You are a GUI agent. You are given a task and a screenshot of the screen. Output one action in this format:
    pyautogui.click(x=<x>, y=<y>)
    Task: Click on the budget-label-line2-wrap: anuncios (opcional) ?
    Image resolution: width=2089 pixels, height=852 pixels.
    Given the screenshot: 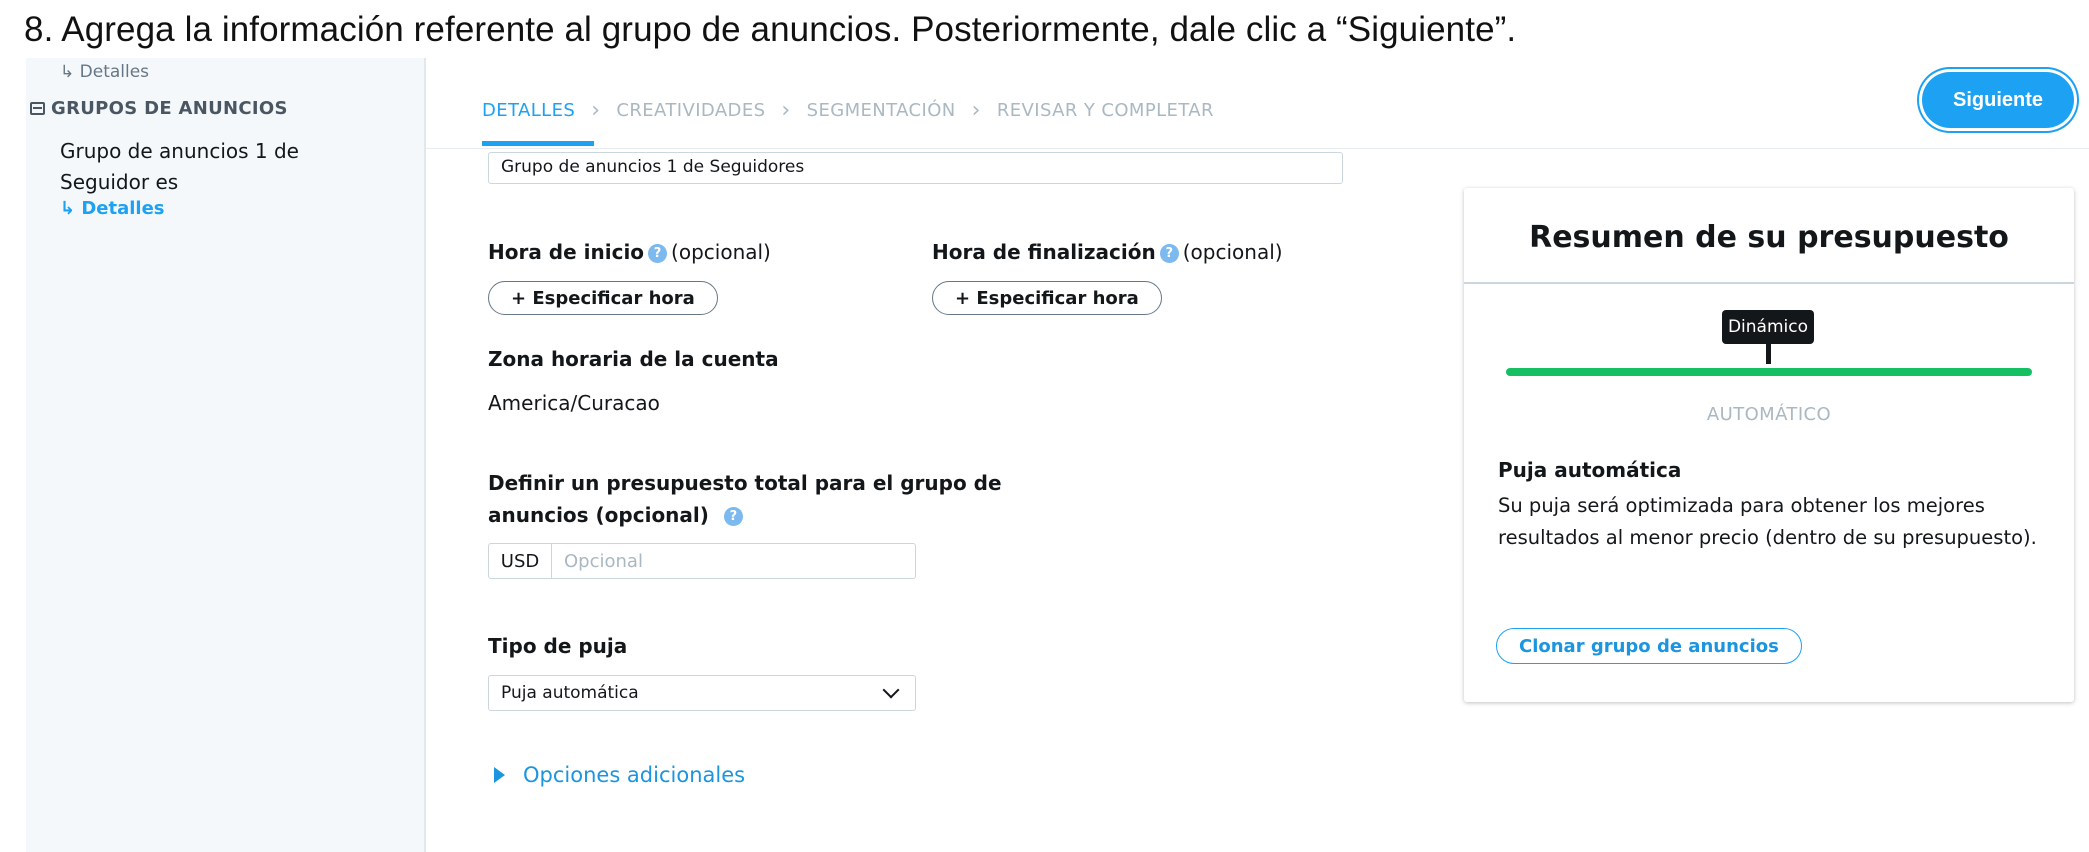 What is the action you would take?
    pyautogui.click(x=617, y=515)
    